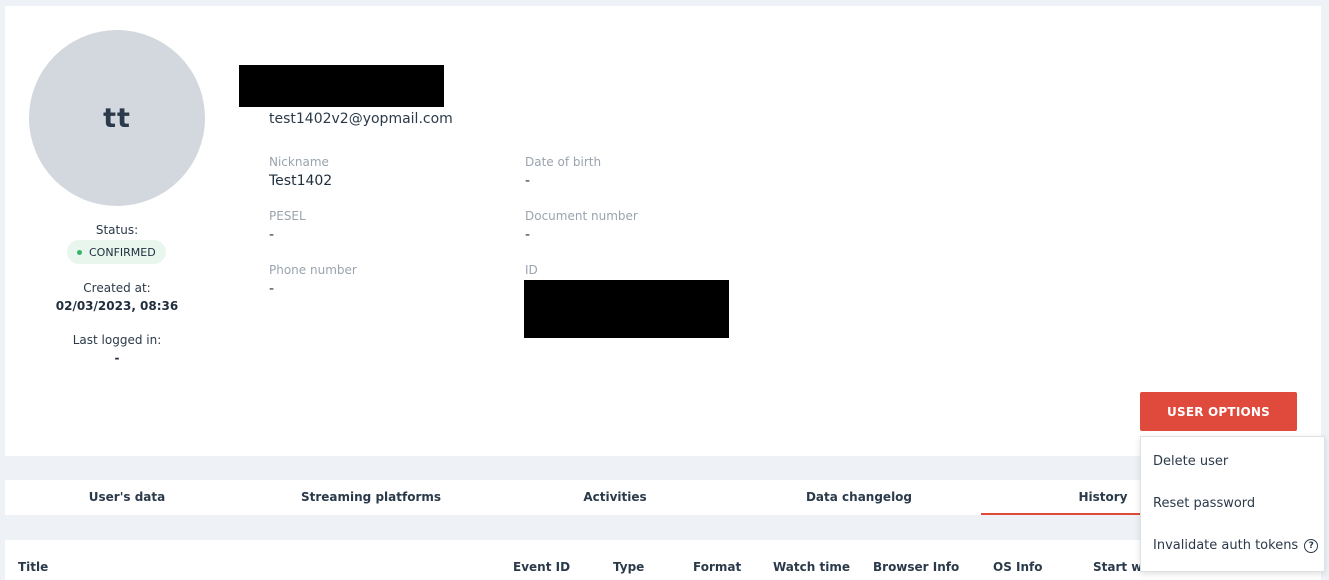 This screenshot has height=580, width=1329. I want to click on dob-field: Date of birth -, so click(635, 172).